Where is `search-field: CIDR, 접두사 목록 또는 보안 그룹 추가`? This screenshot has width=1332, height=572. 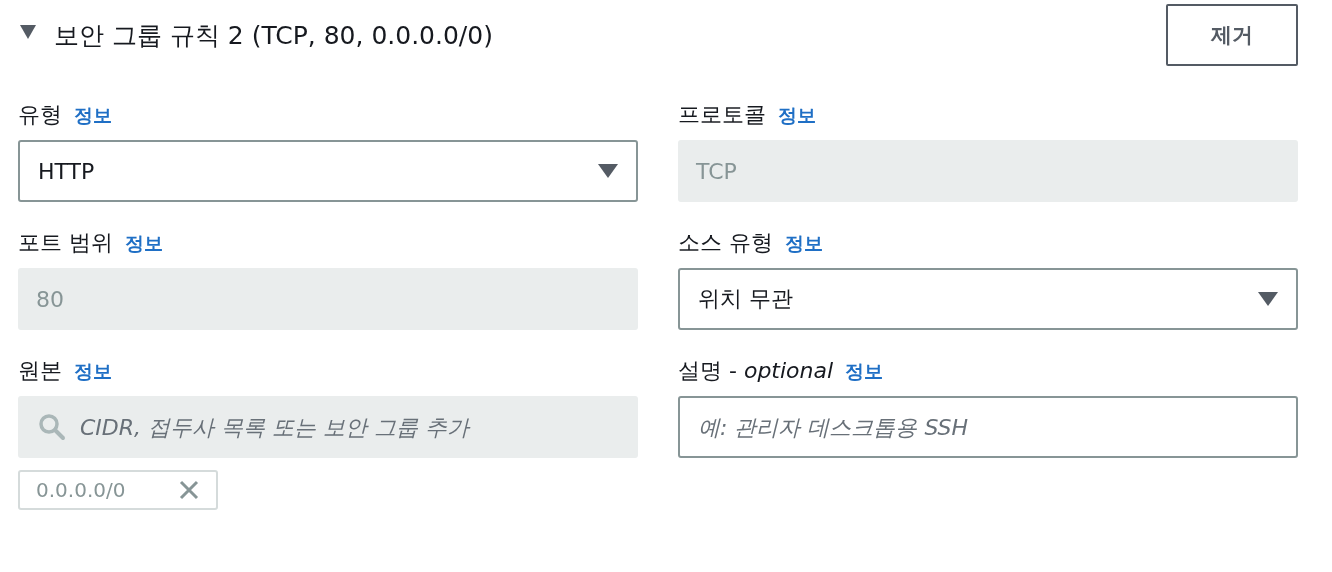
search-field: CIDR, 접두사 목록 또는 보안 그룹 추가 is located at coordinates (328, 427).